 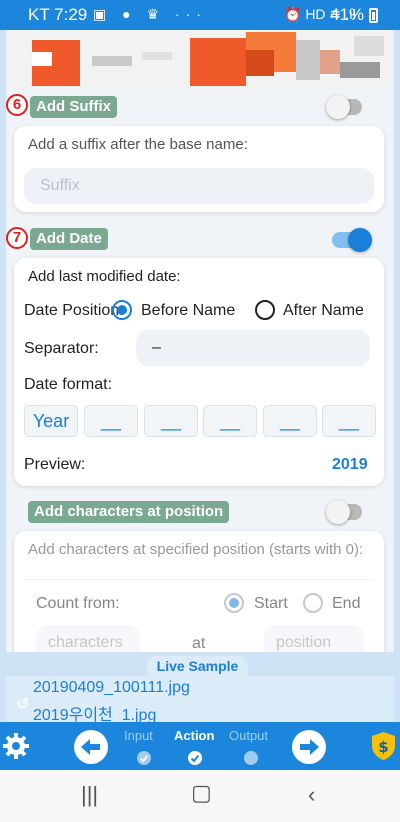 I want to click on add-date-tag: Add Date, so click(x=69, y=239).